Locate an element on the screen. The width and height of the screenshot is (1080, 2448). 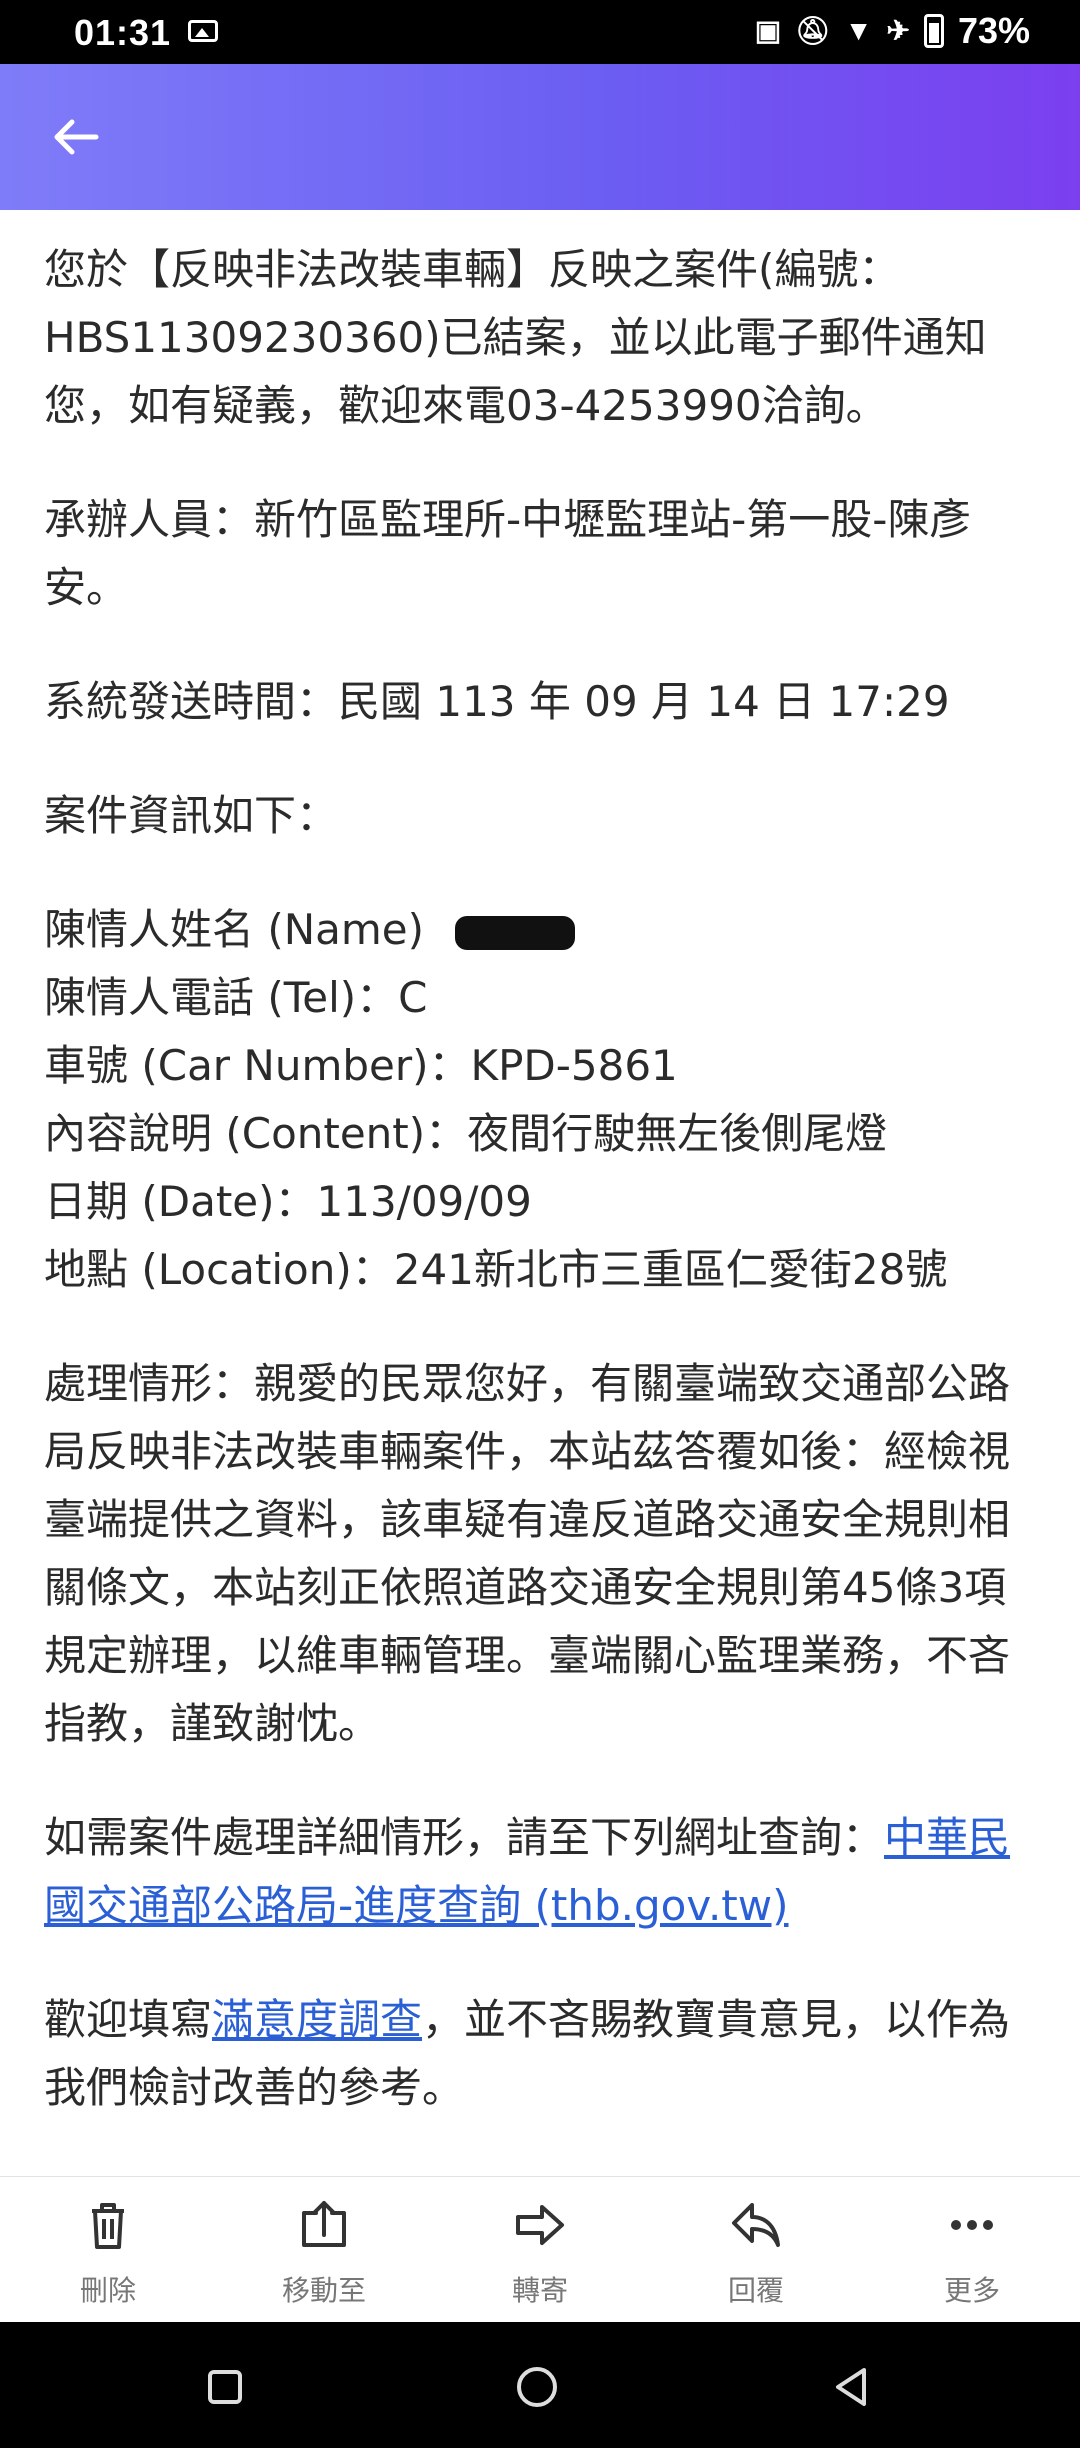
back-arrow-icon is located at coordinates (76, 137).